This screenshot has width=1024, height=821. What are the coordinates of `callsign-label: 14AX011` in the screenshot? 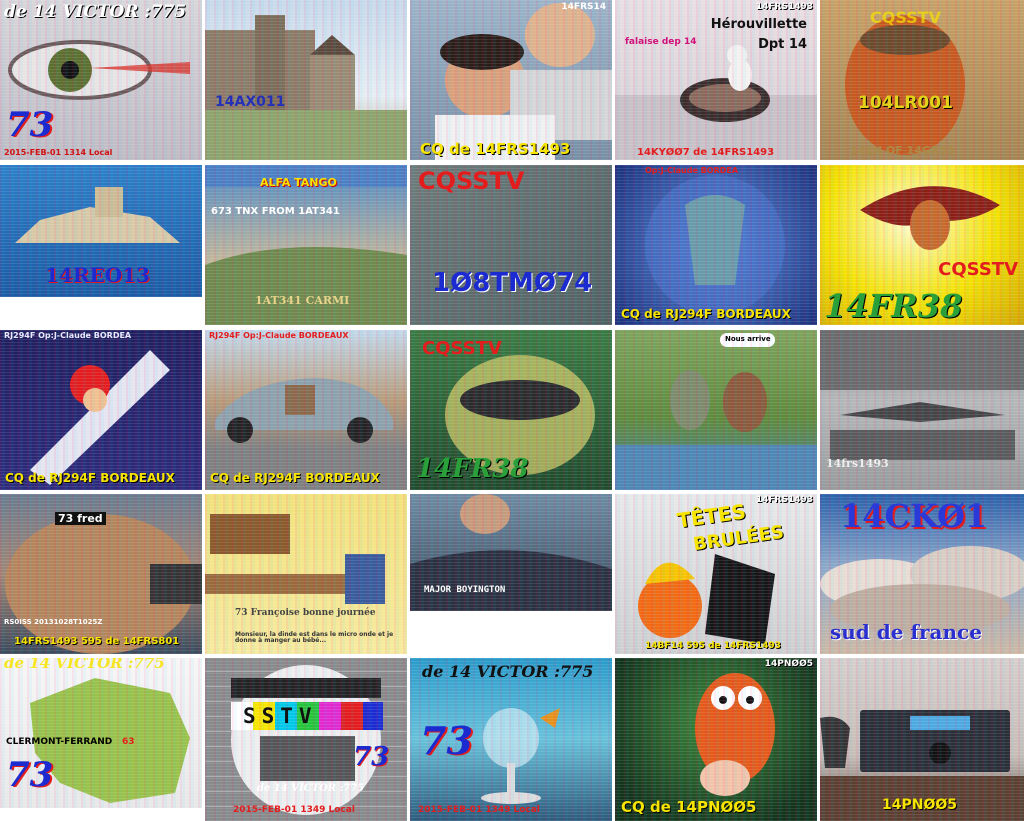 It's located at (250, 102).